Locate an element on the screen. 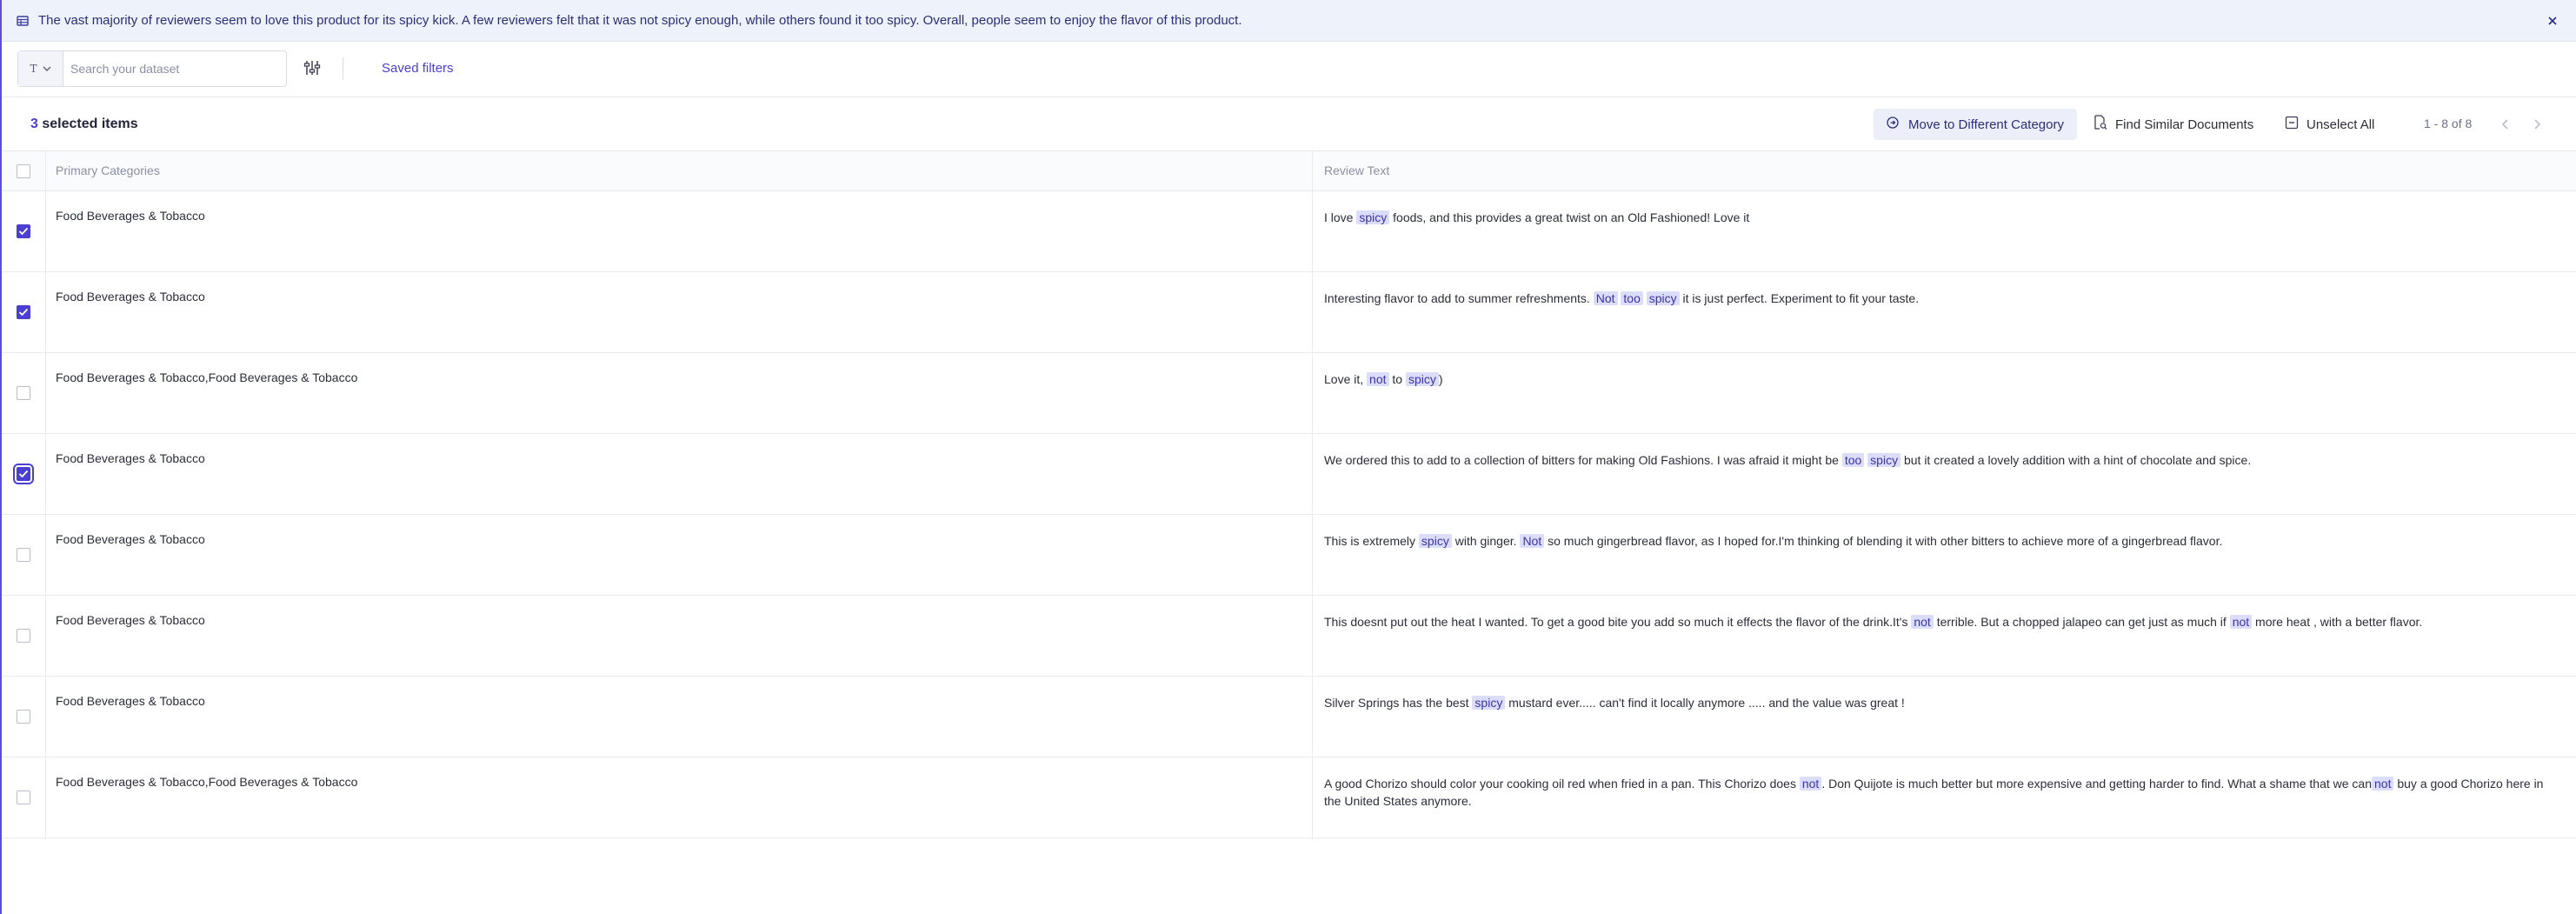 The width and height of the screenshot is (2576, 914). sliders-icon is located at coordinates (314, 68).